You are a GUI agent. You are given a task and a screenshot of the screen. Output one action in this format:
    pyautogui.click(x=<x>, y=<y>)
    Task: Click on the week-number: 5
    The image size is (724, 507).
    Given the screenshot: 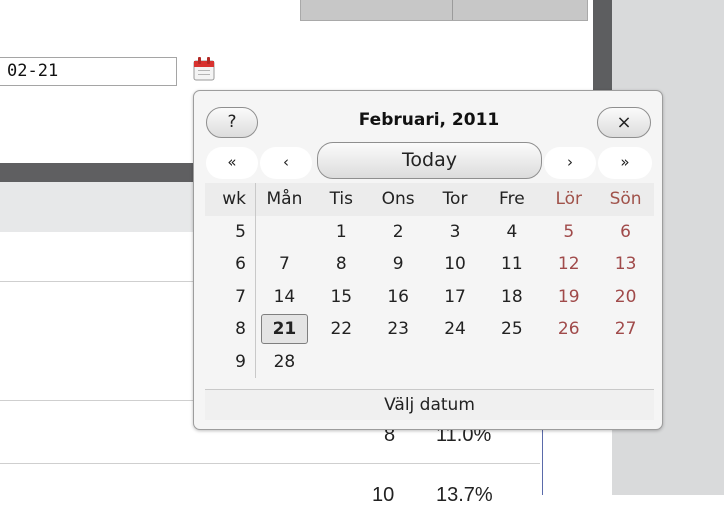 What is the action you would take?
    pyautogui.click(x=230, y=231)
    